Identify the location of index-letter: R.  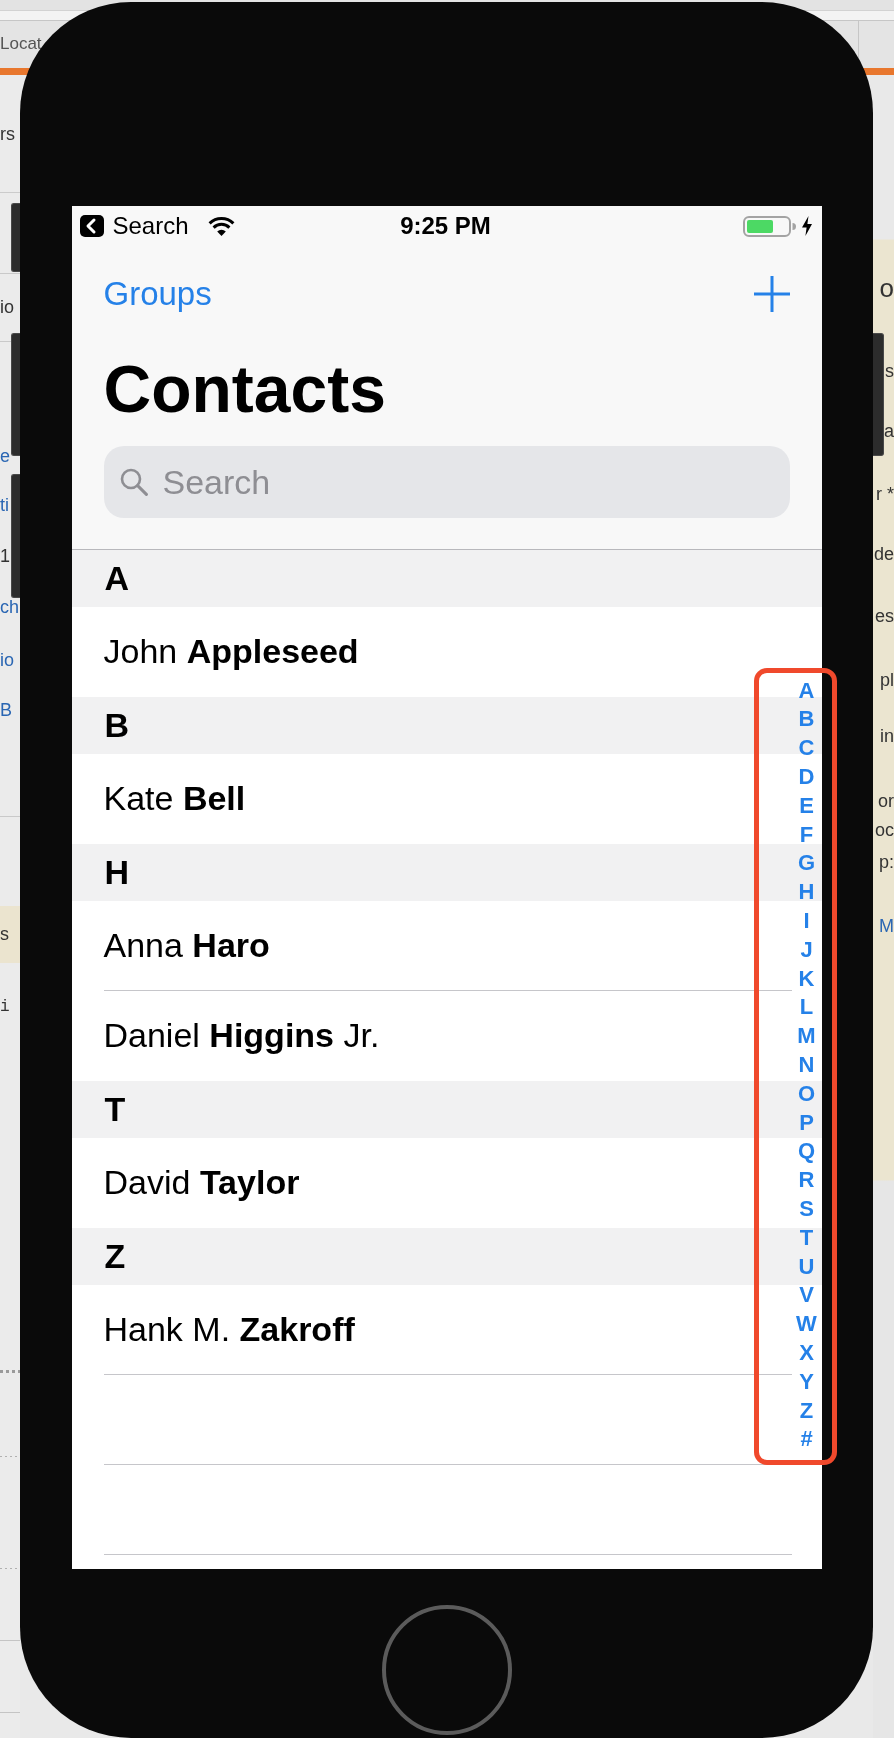
(806, 1180).